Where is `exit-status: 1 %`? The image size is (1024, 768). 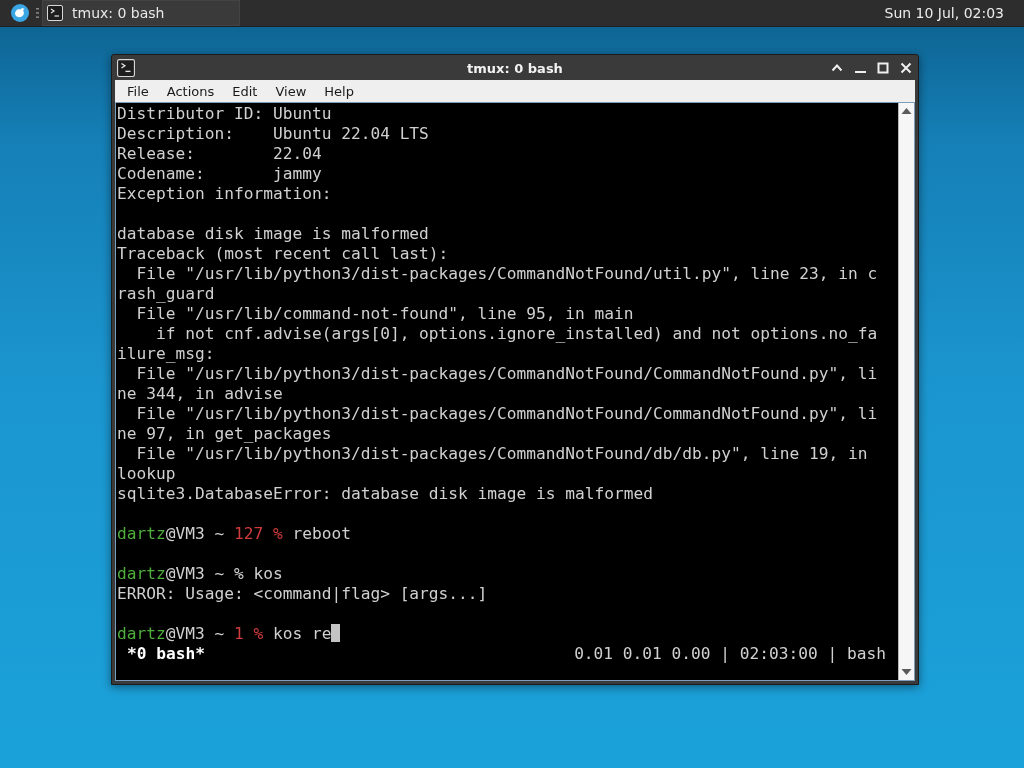 exit-status: 1 % is located at coordinates (248, 633).